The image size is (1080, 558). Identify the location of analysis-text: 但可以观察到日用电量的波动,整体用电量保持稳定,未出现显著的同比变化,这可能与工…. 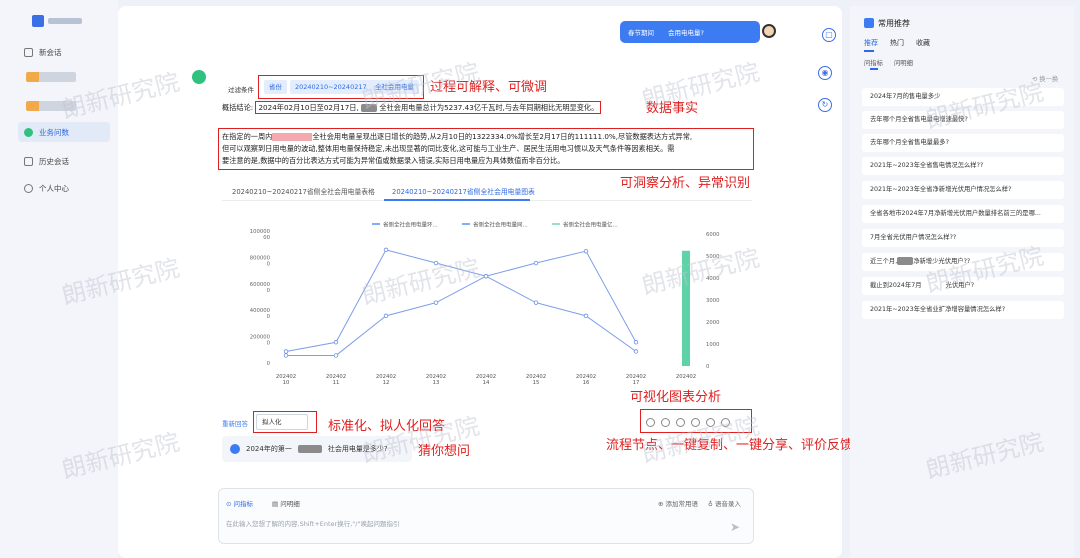
(448, 148).